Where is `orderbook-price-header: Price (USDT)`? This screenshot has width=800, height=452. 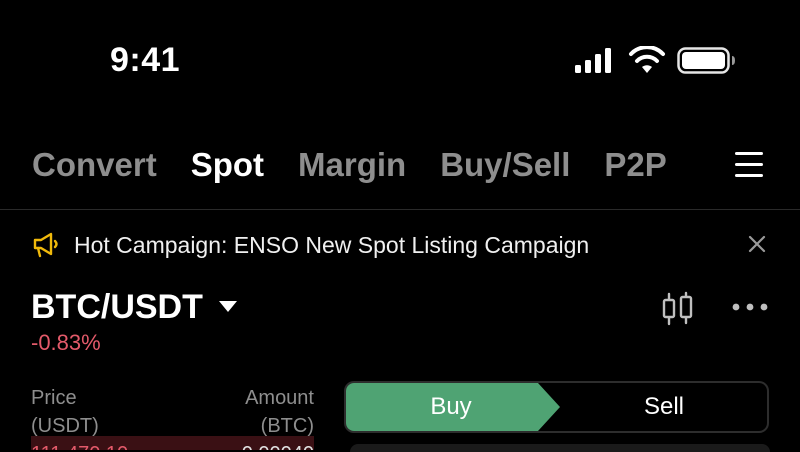
orderbook-price-header: Price (USDT) is located at coordinates (65, 412).